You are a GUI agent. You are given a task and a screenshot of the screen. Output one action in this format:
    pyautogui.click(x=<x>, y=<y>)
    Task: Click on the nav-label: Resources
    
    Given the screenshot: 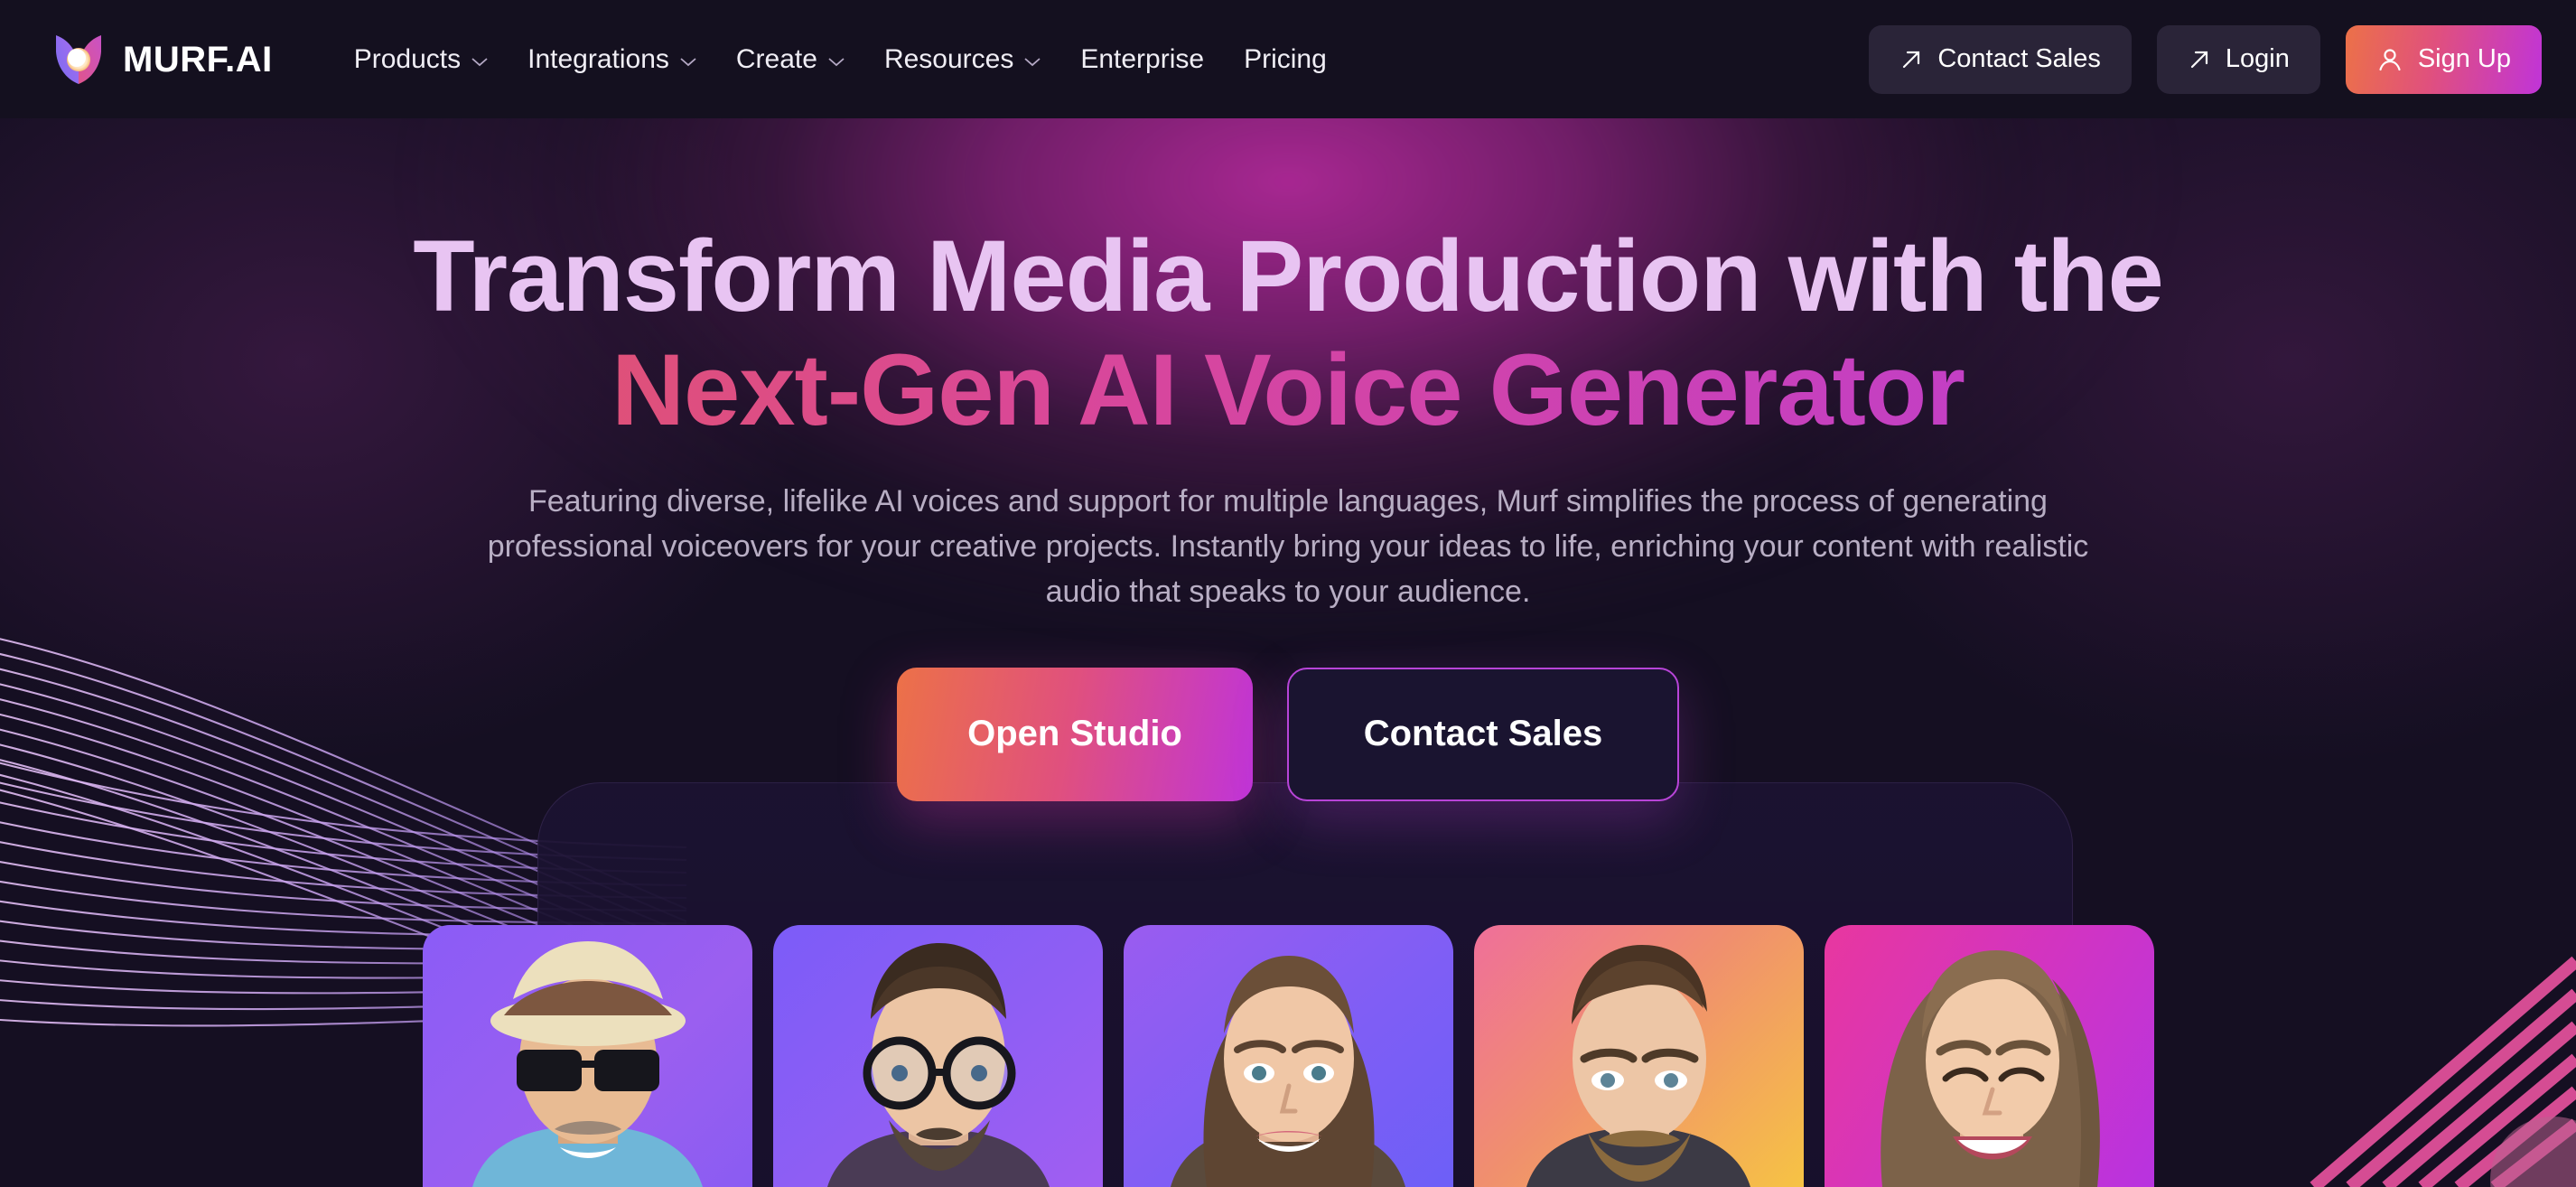 What is the action you would take?
    pyautogui.click(x=948, y=58)
    